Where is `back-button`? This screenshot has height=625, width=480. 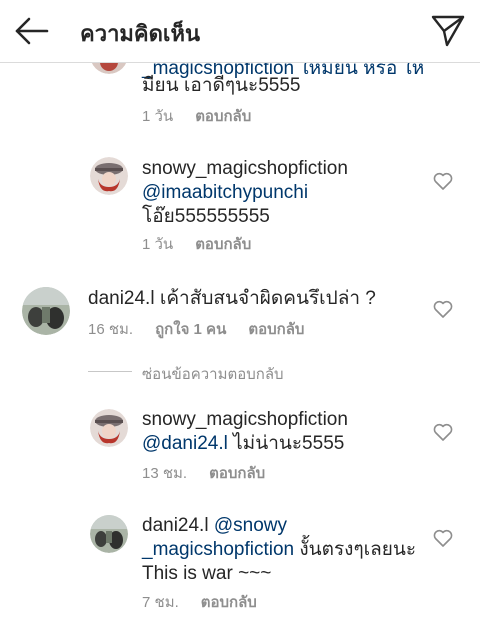
back-button is located at coordinates (32, 31).